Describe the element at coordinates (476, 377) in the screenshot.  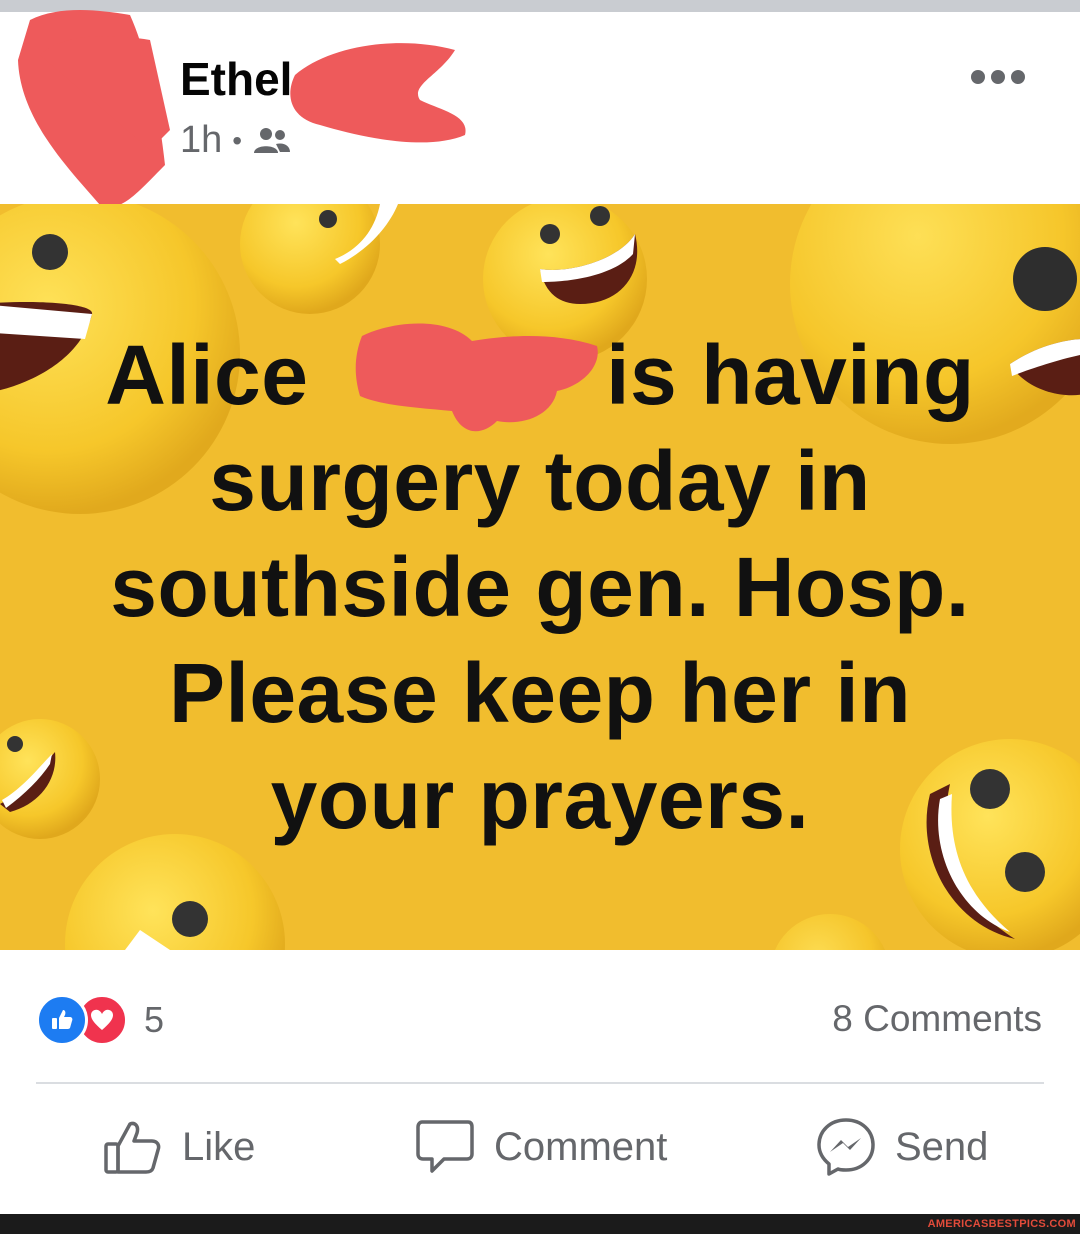
I see `redaction-scribble-name` at that location.